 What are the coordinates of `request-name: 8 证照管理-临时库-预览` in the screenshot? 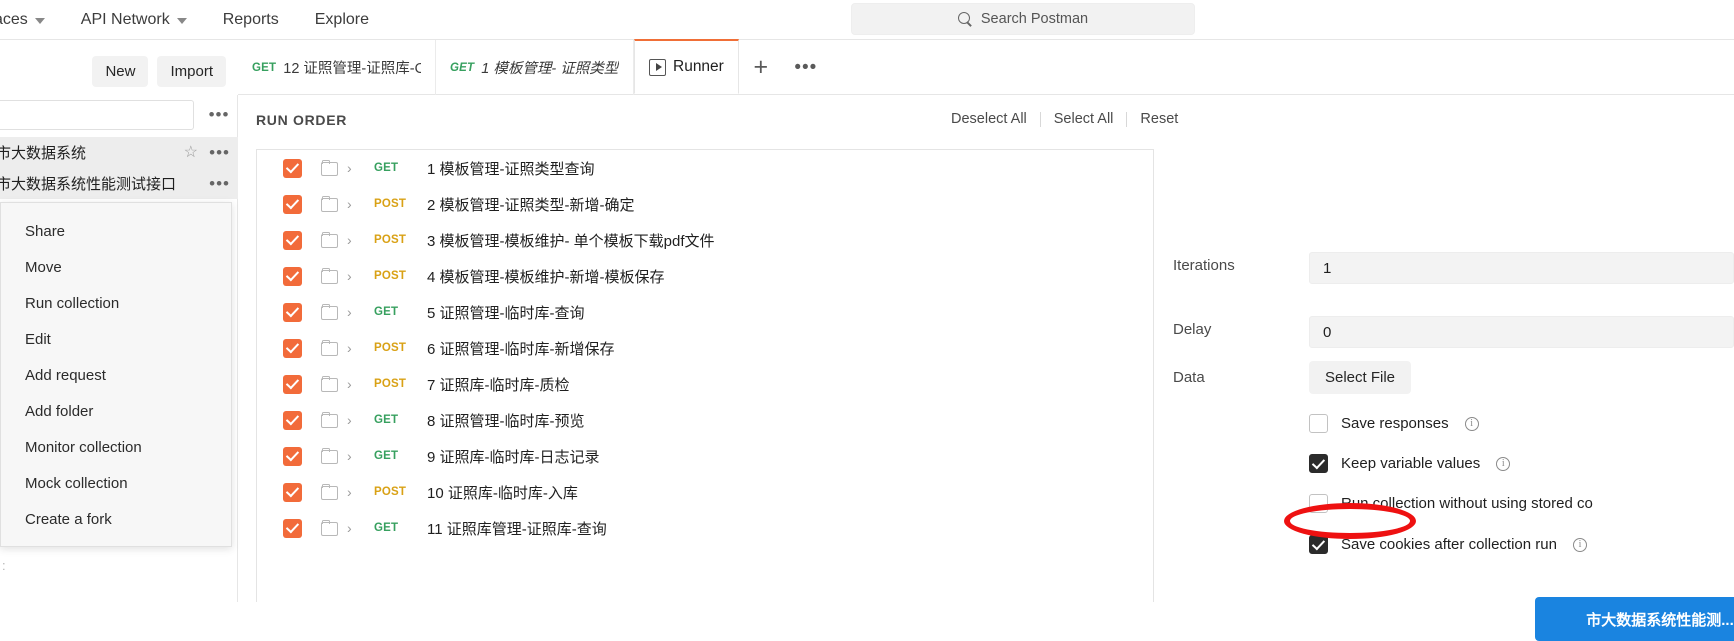 It's located at (506, 421).